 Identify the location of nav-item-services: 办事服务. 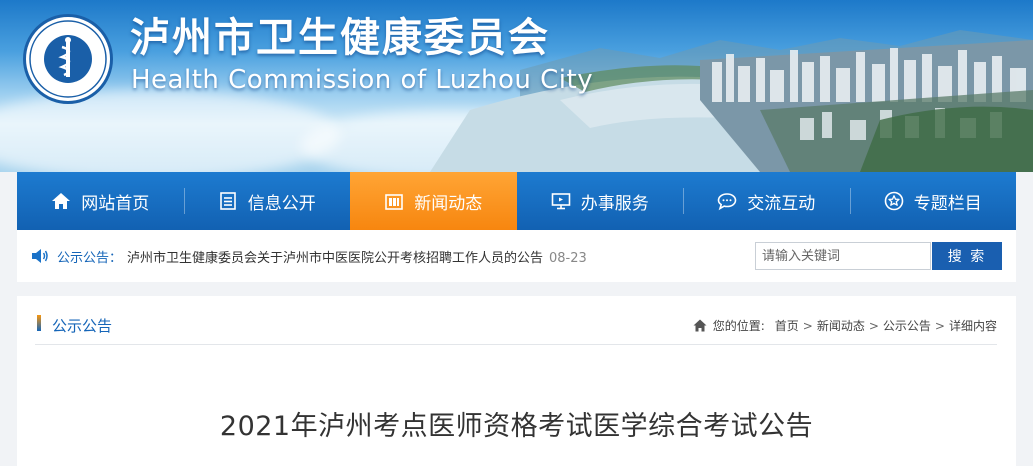
(600, 201).